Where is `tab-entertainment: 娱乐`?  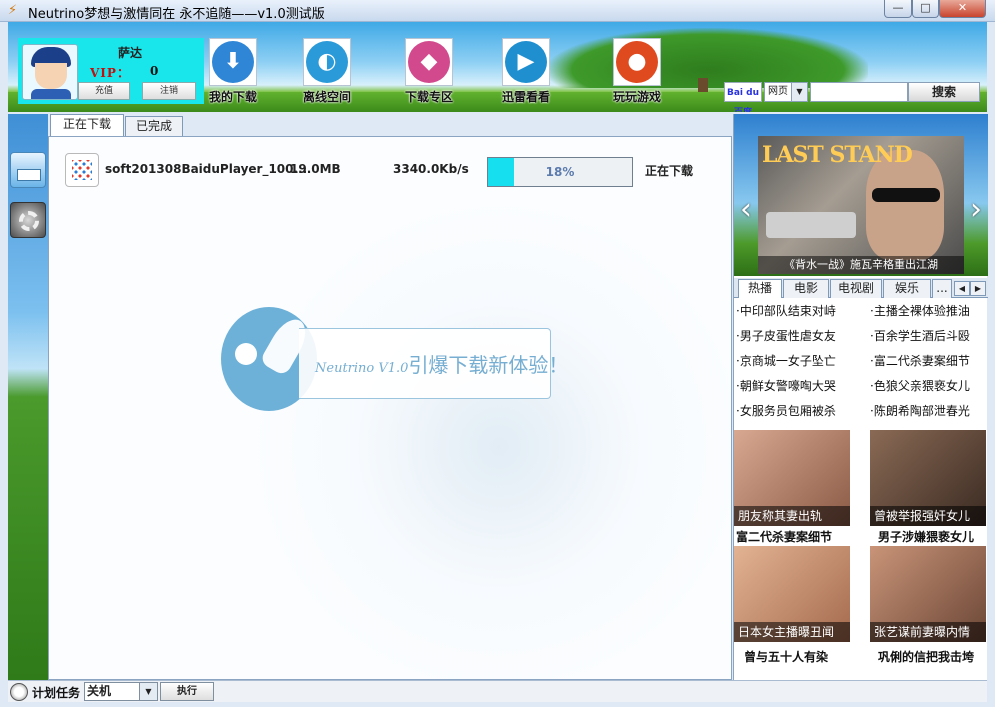 tab-entertainment: 娱乐 is located at coordinates (907, 288).